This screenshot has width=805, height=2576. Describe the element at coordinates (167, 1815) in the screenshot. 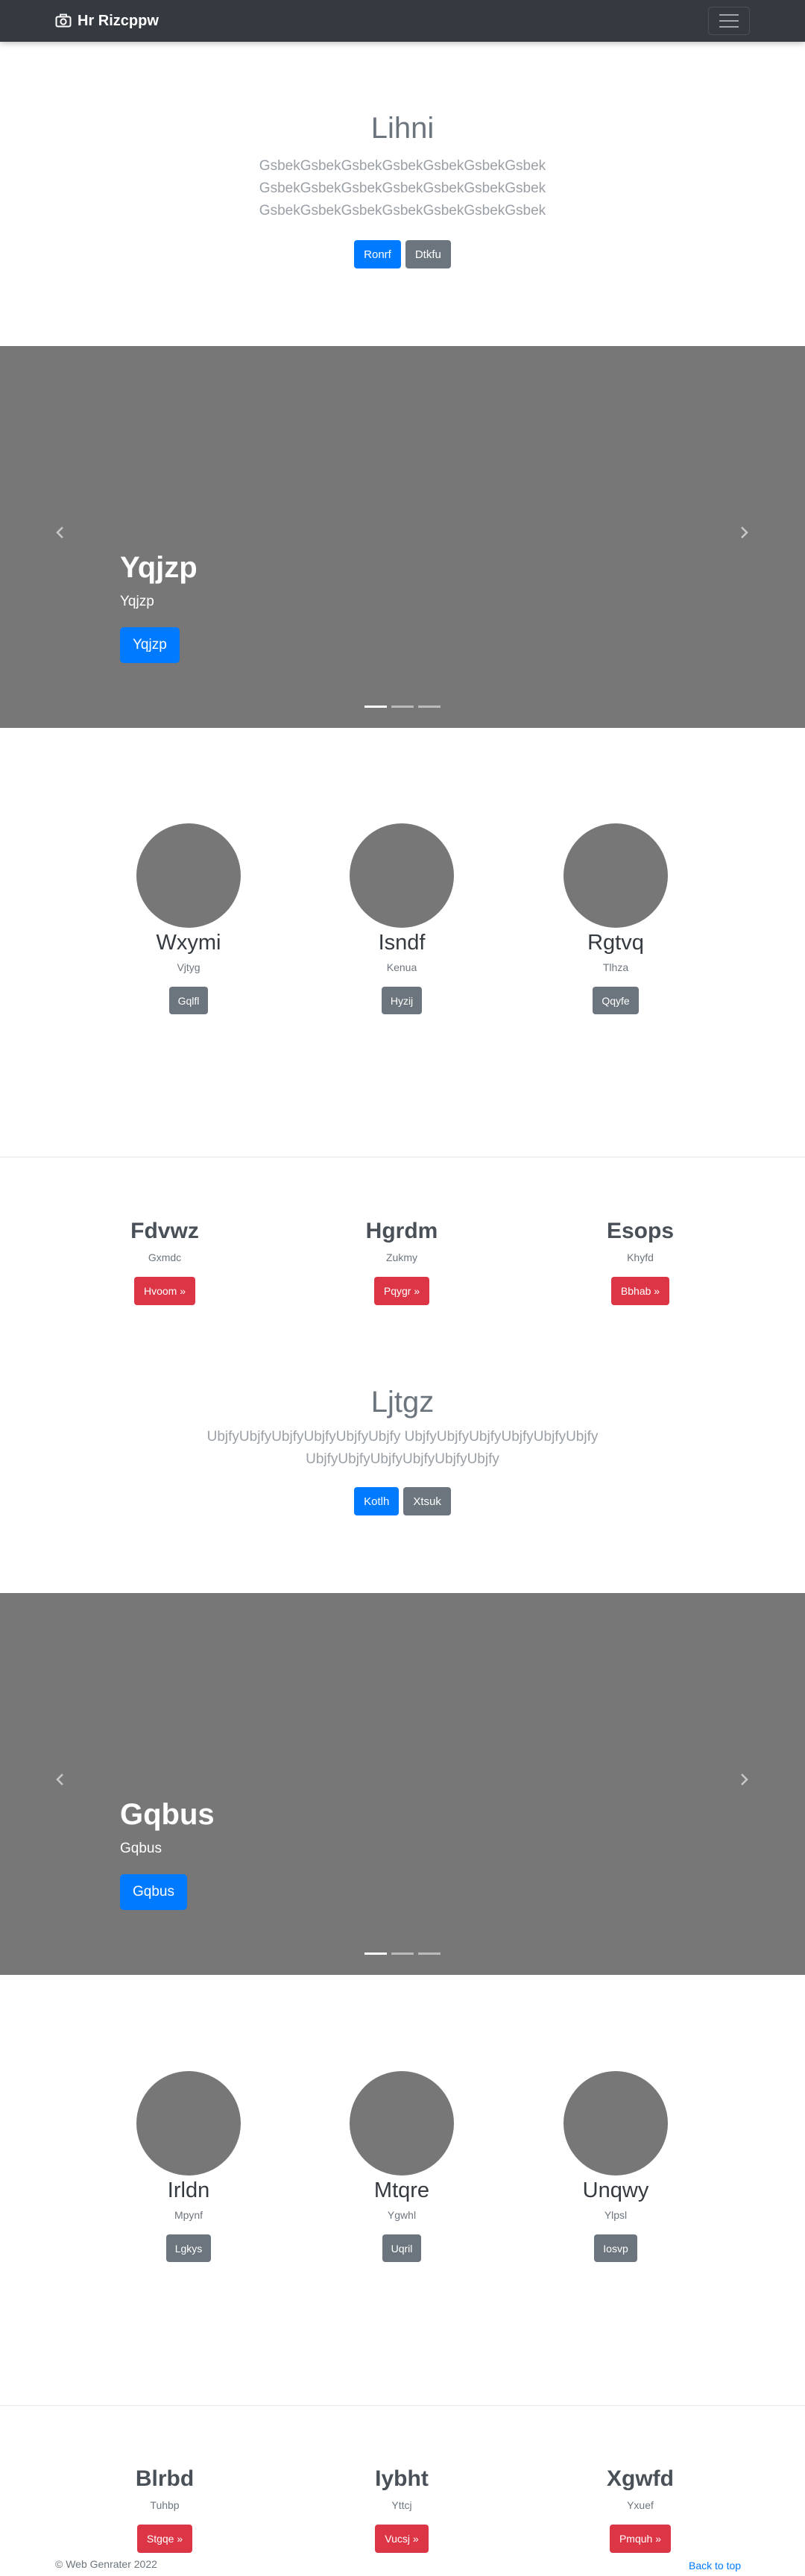

I see `carousel-caption-title: Gqbus` at that location.